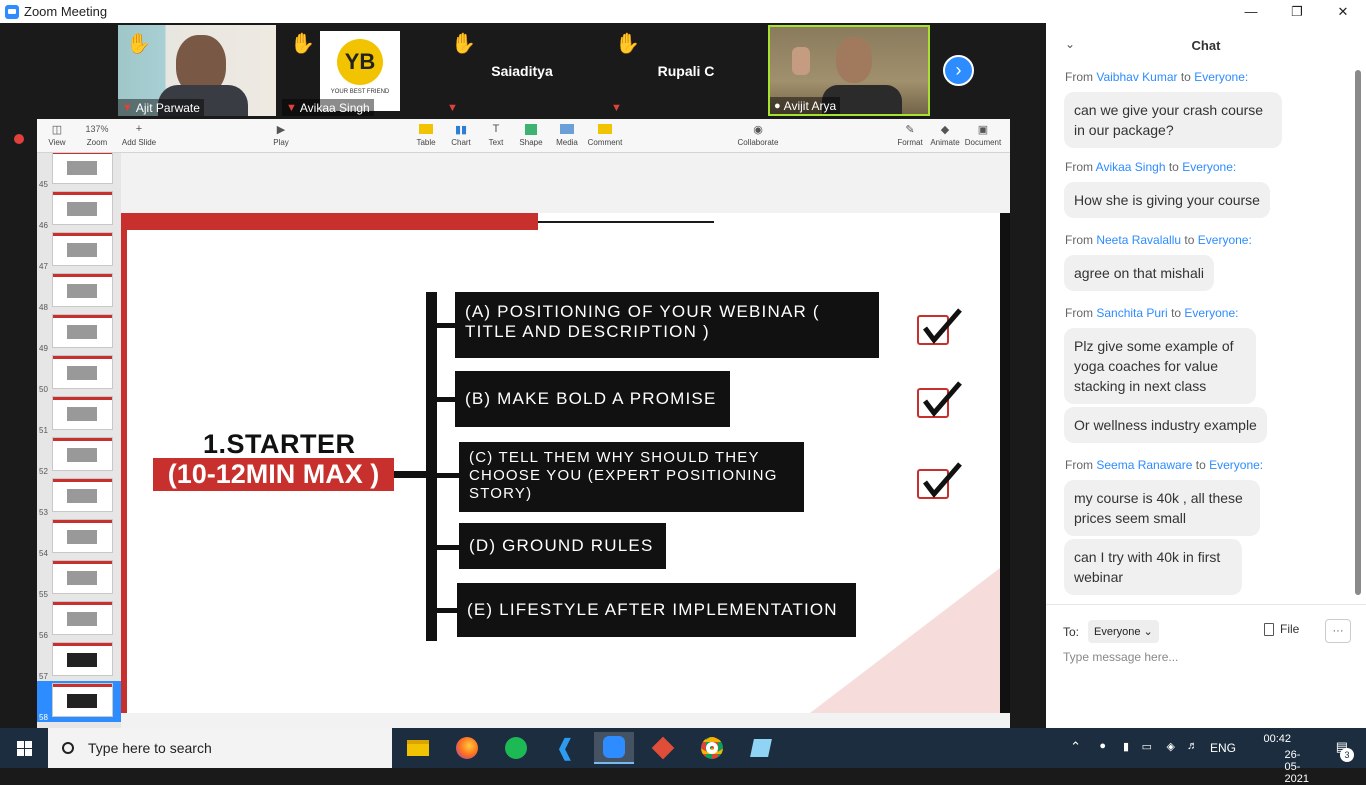 The width and height of the screenshot is (1366, 785). What do you see at coordinates (761, 748) in the screenshot?
I see `notepad-icon` at bounding box center [761, 748].